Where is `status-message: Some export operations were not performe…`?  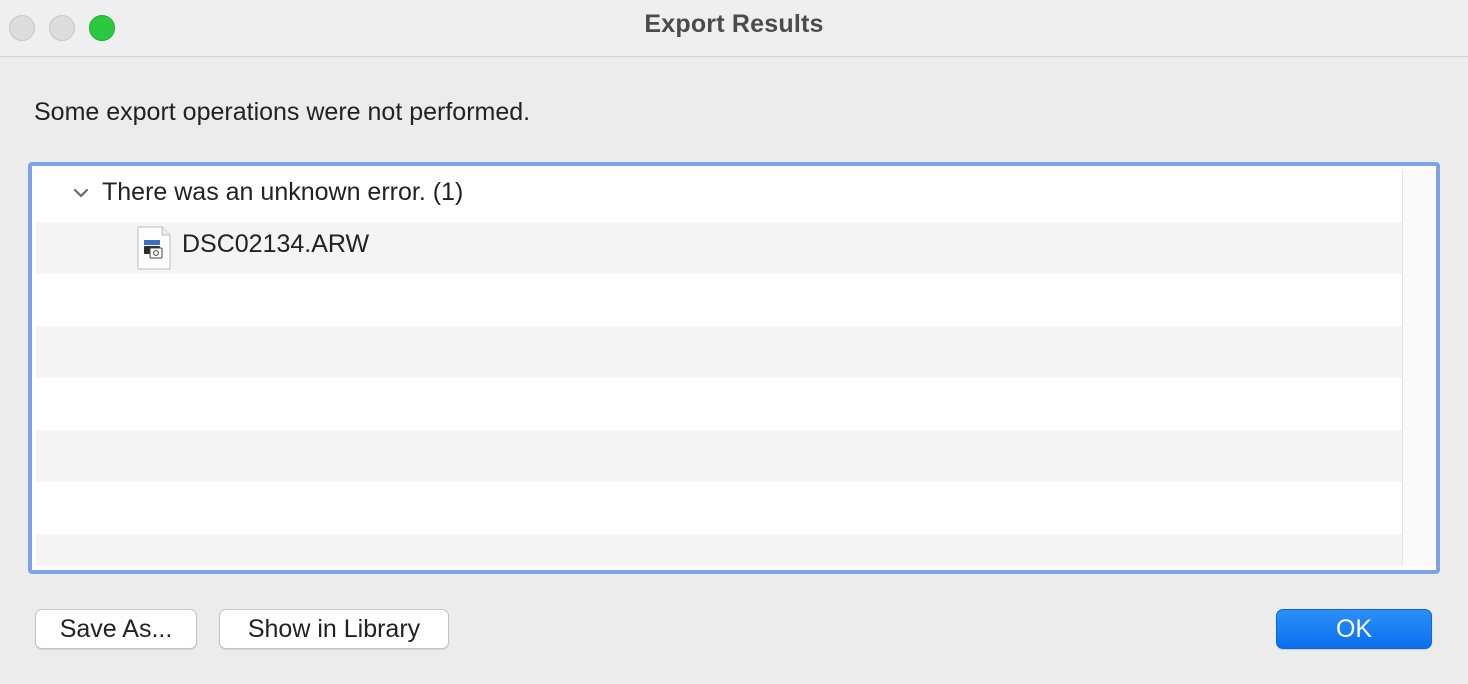 status-message: Some export operations were not performe… is located at coordinates (282, 112).